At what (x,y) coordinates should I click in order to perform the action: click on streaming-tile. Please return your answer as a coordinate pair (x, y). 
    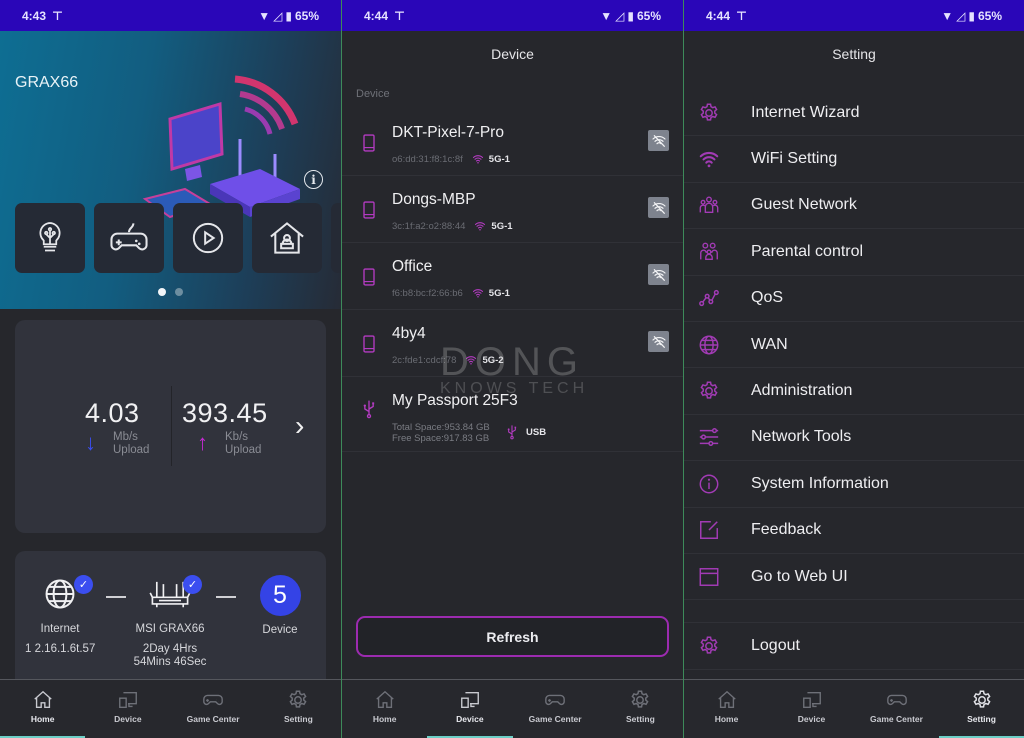
    Looking at the image, I should click on (208, 238).